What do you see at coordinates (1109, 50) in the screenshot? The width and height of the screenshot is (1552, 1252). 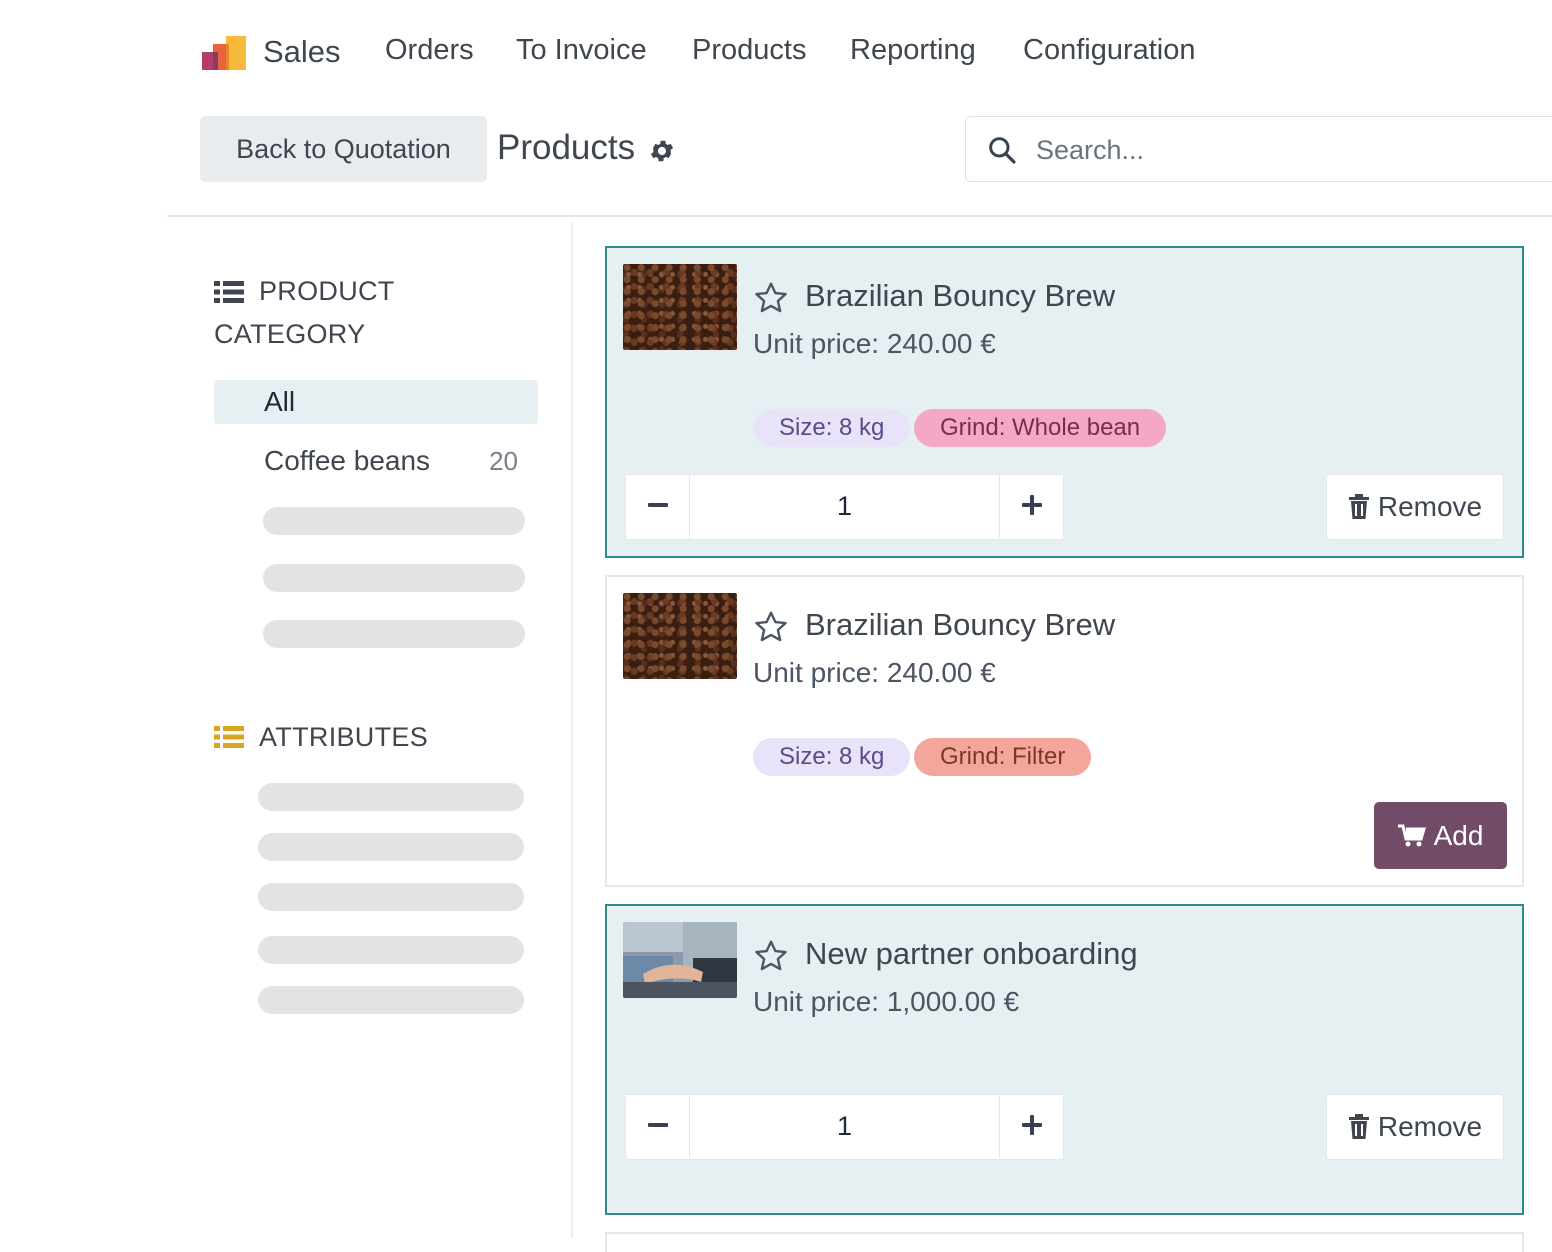 I see `nav-configuration: Configuration` at bounding box center [1109, 50].